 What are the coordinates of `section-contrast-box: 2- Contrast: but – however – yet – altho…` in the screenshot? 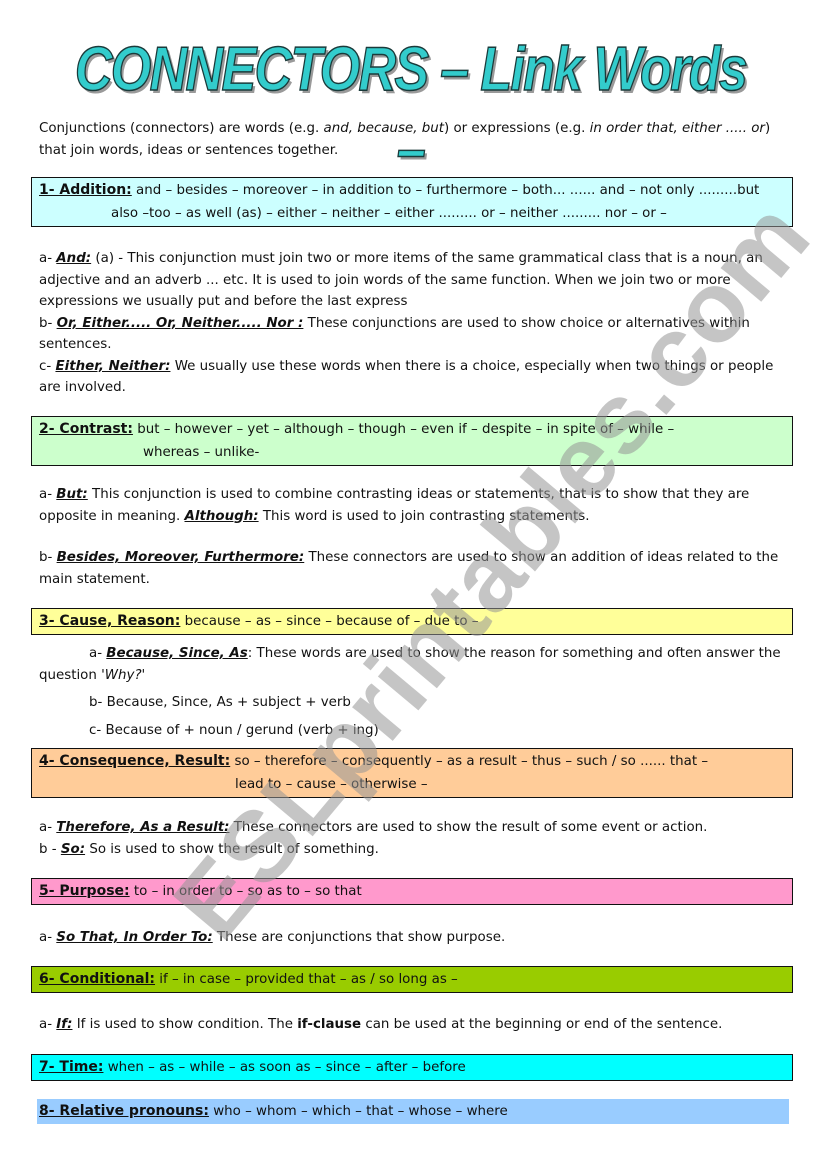 It's located at (412, 441).